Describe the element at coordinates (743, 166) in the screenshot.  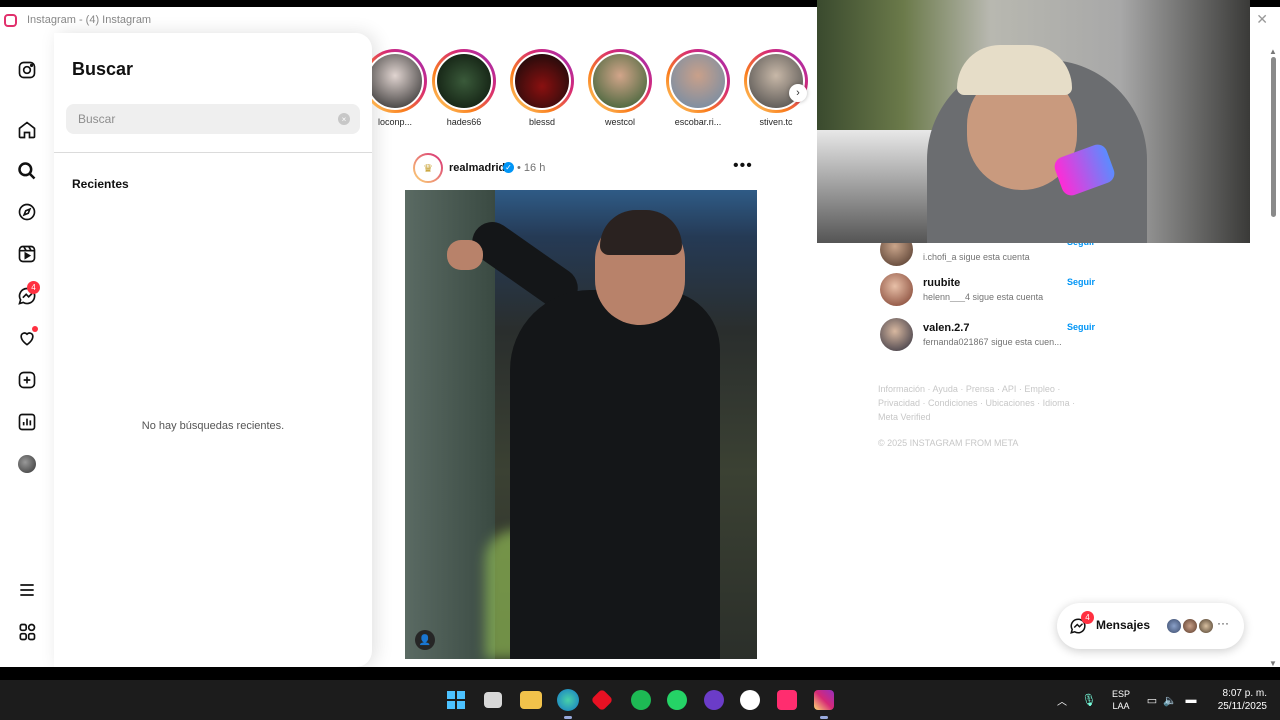
I see `post-more-options-button: •••` at that location.